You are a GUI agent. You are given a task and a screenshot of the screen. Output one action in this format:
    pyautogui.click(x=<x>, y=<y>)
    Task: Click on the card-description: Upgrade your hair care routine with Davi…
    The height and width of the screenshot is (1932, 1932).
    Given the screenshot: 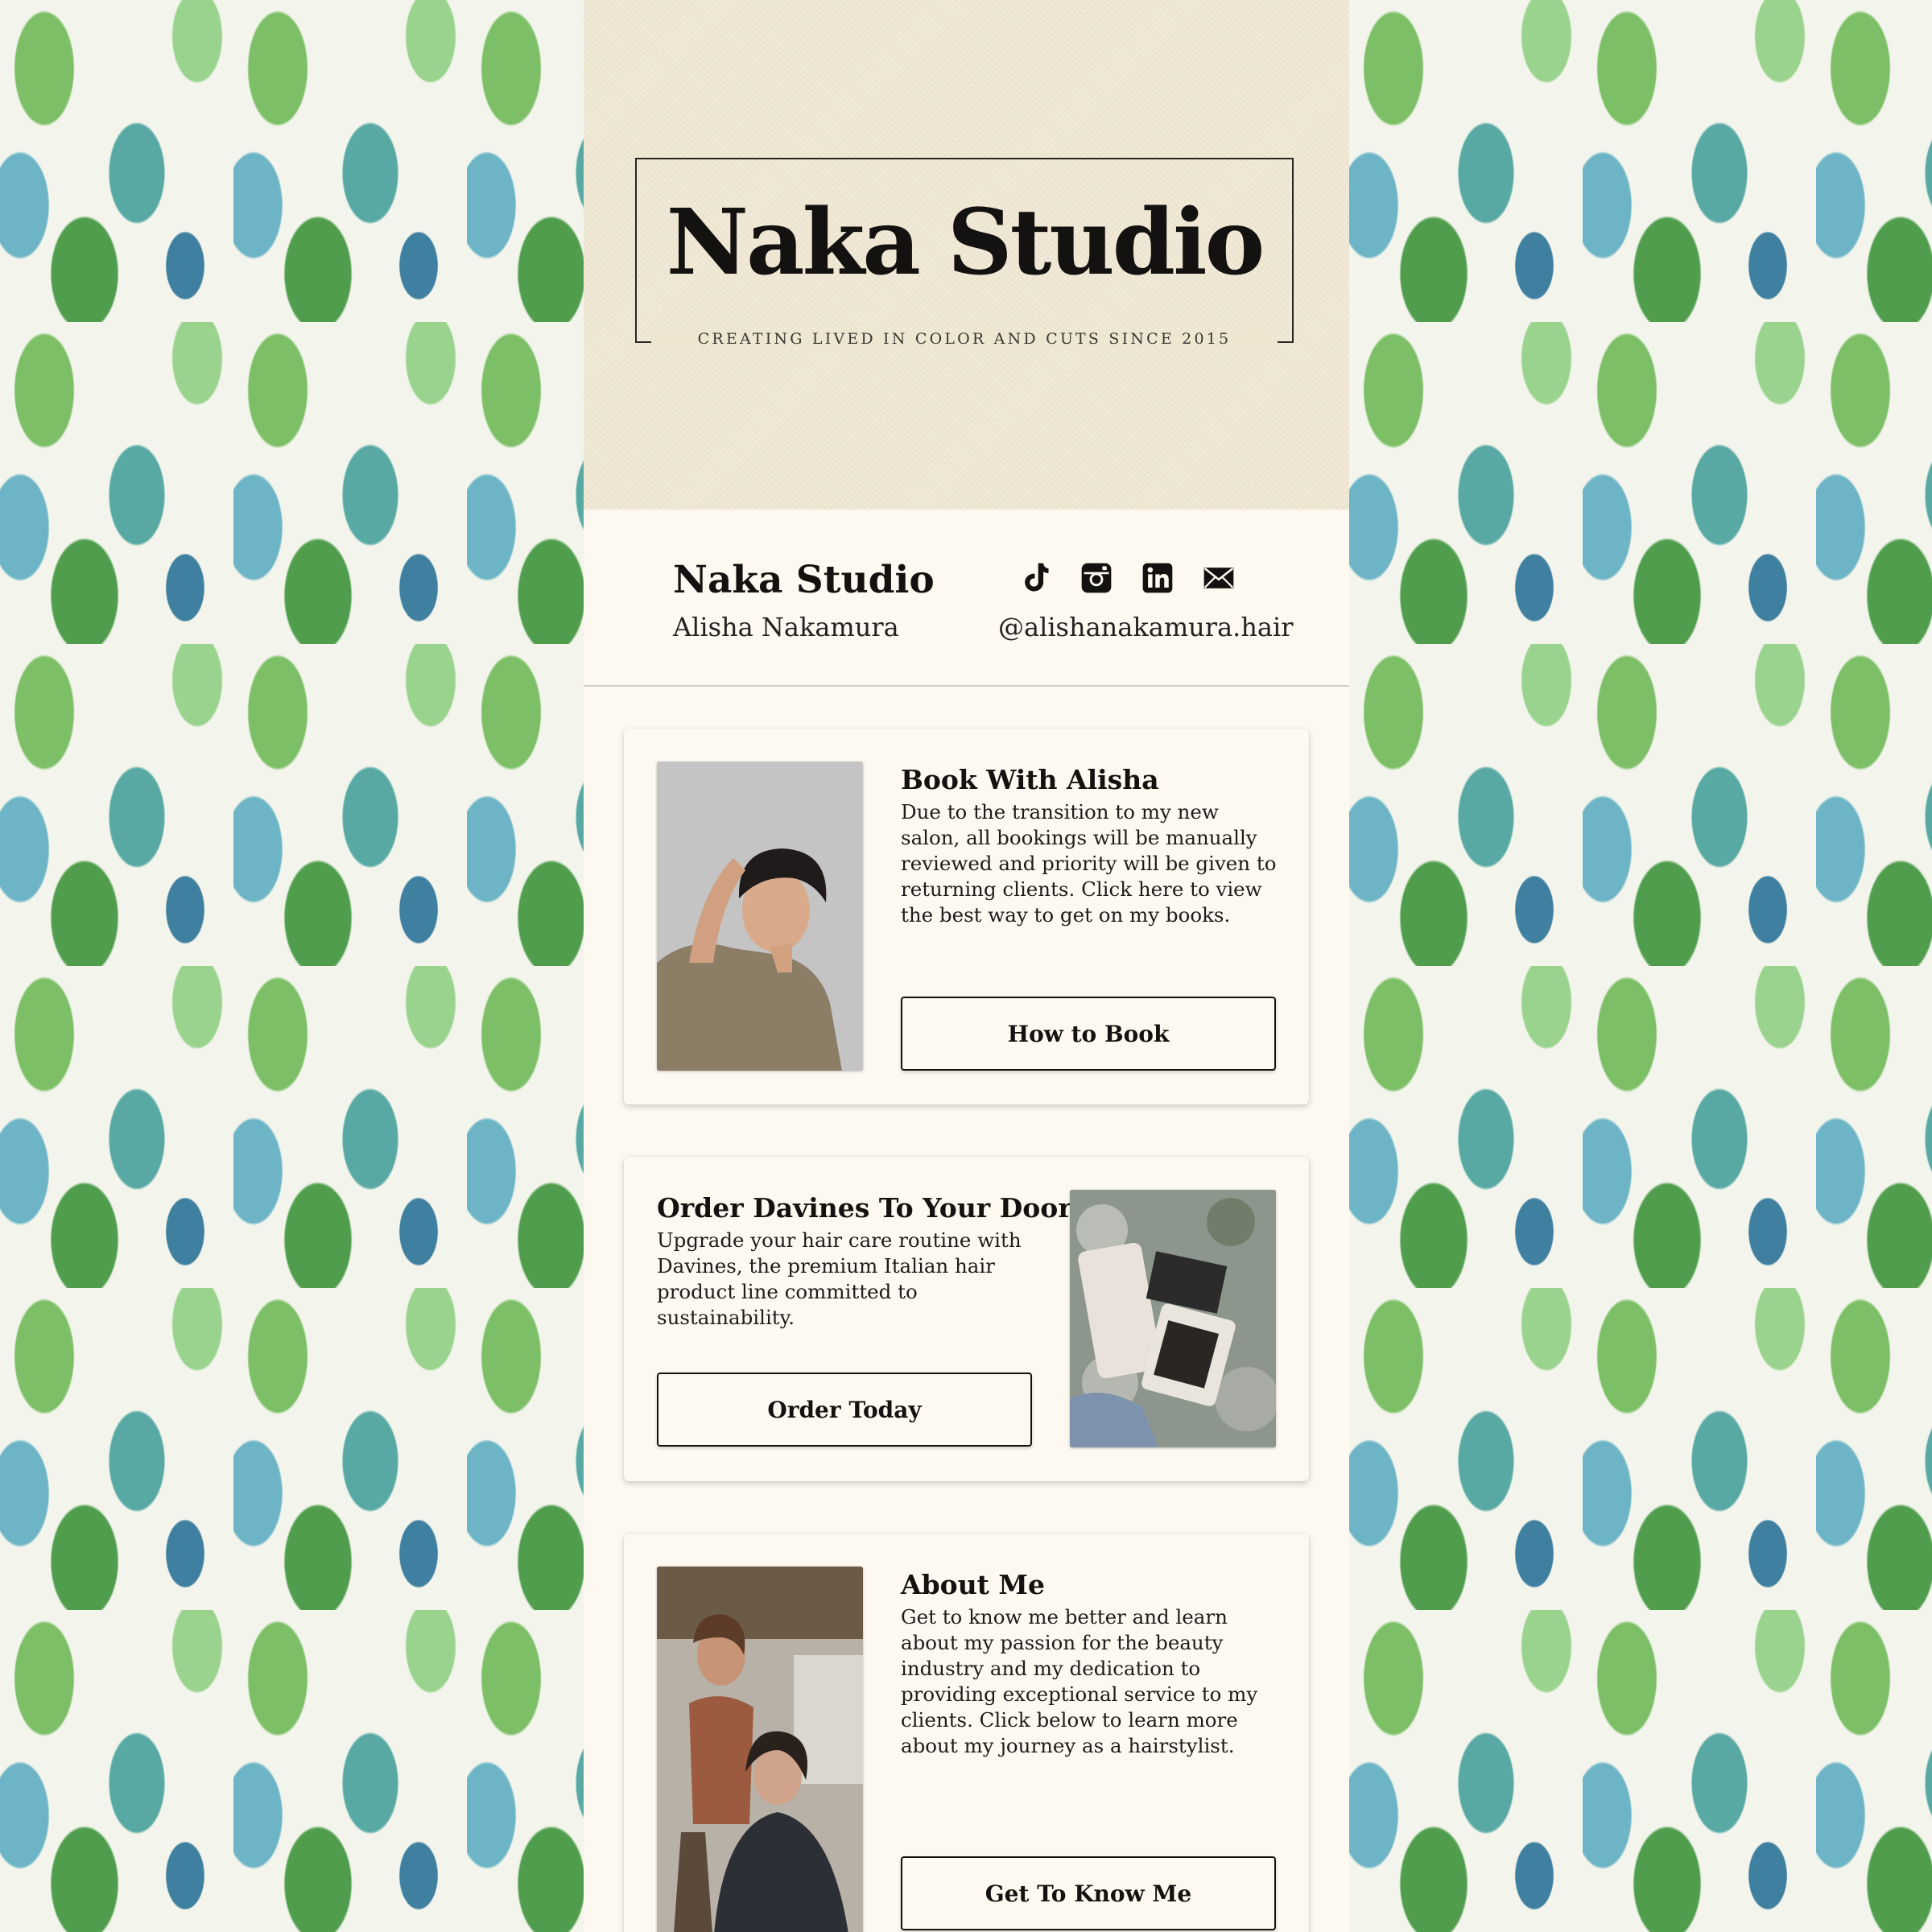 What is the action you would take?
    pyautogui.click(x=839, y=1278)
    